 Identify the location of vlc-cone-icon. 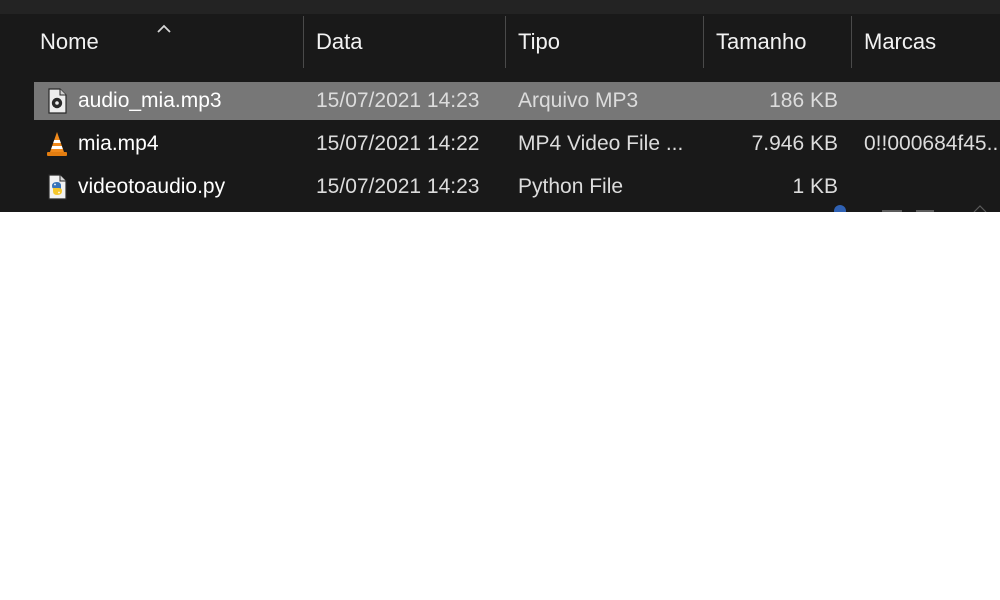
(57, 144).